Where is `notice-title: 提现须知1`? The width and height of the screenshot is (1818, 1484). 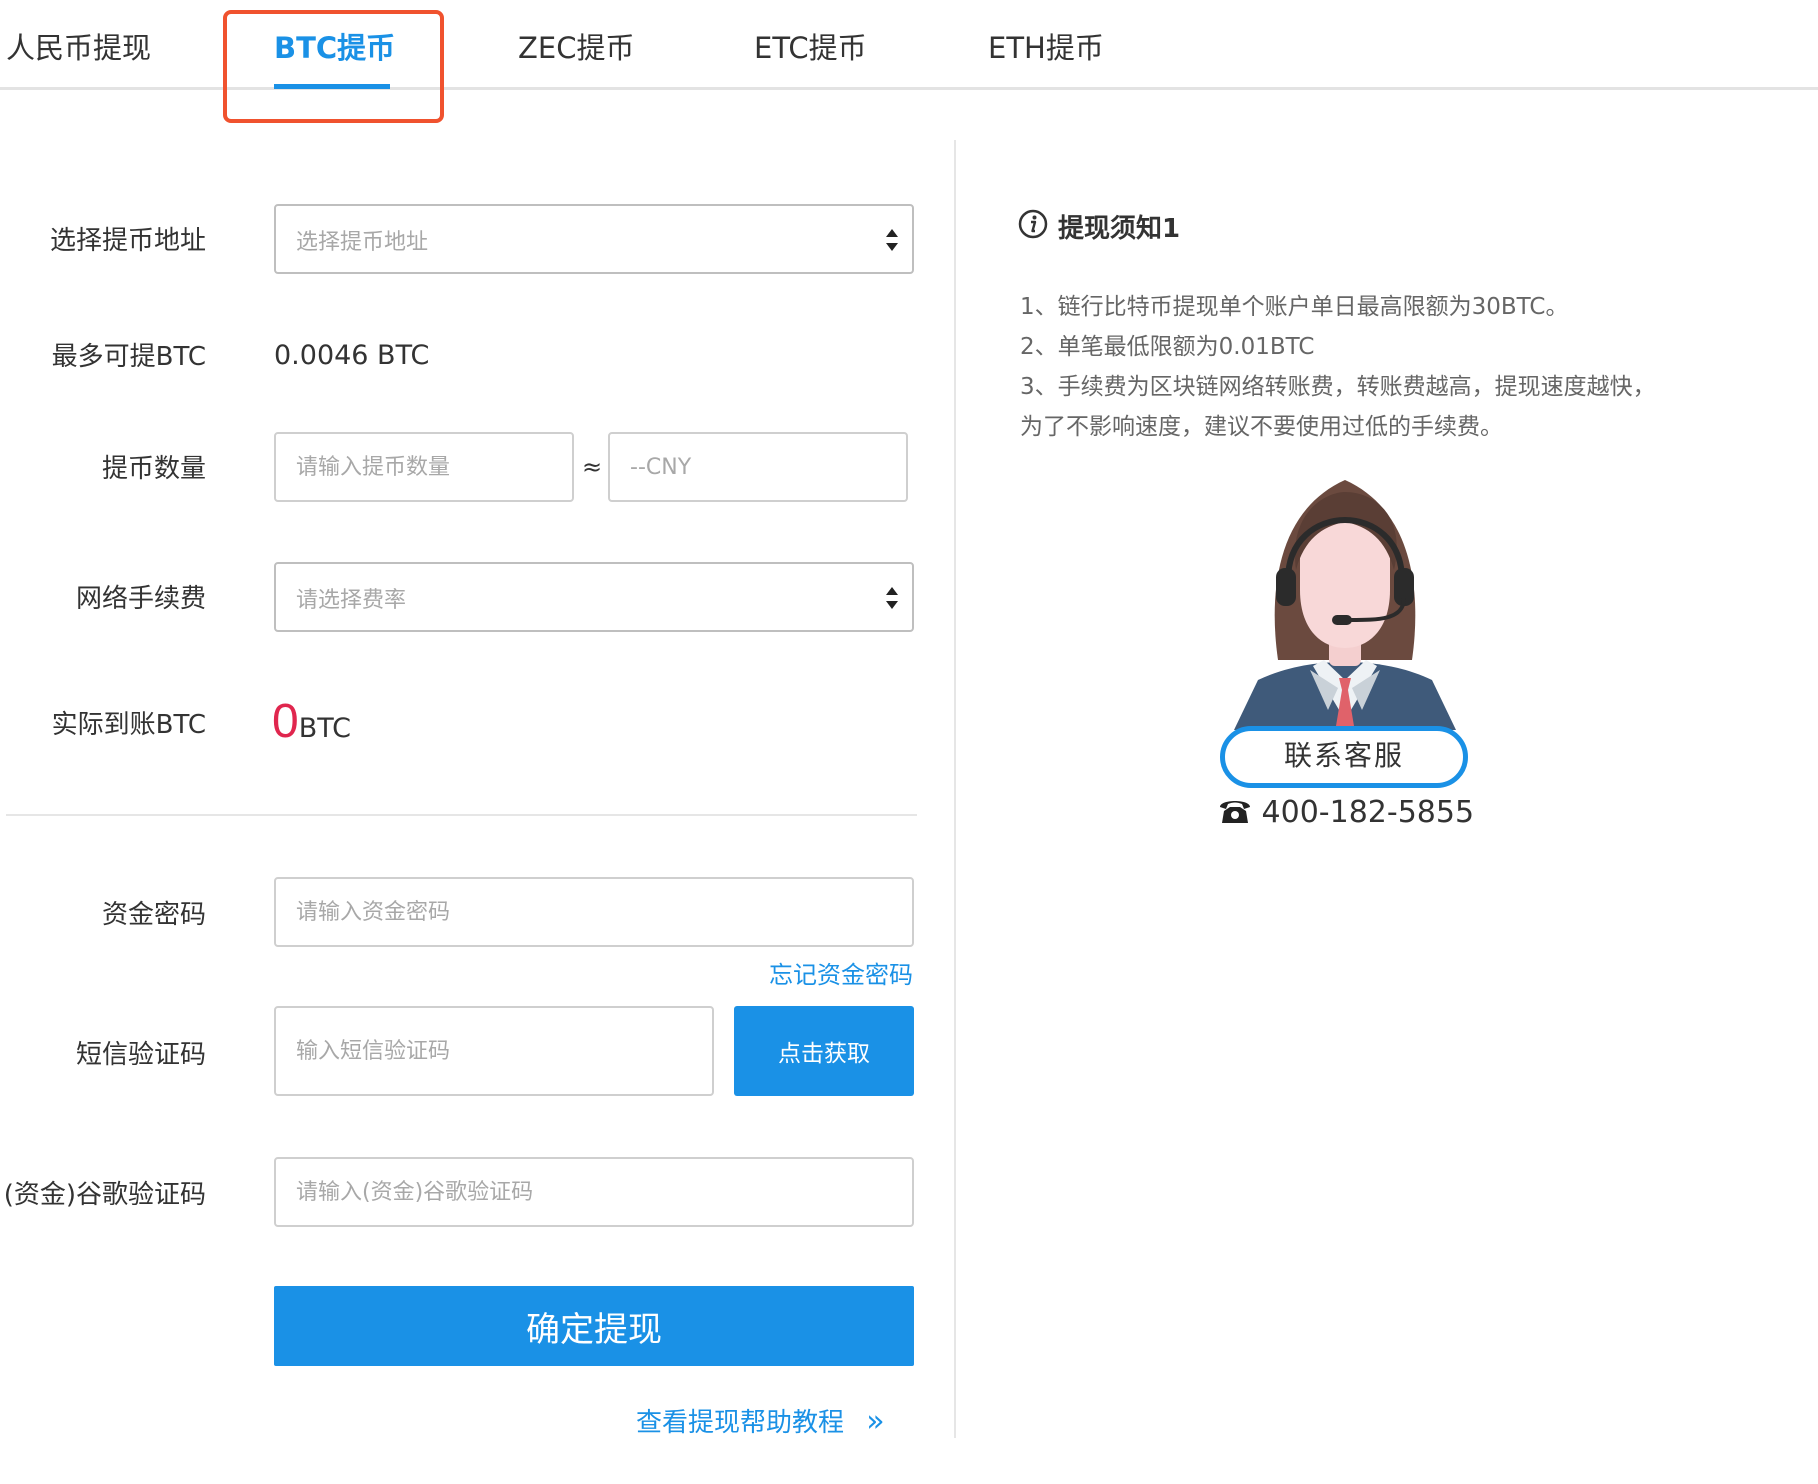
notice-title: 提现须知1 is located at coordinates (1119, 229).